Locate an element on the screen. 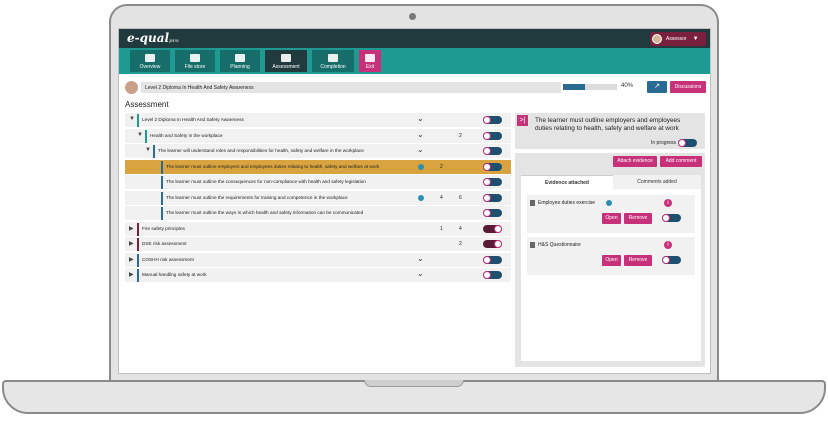  tab-file-store: File store is located at coordinates (195, 61).